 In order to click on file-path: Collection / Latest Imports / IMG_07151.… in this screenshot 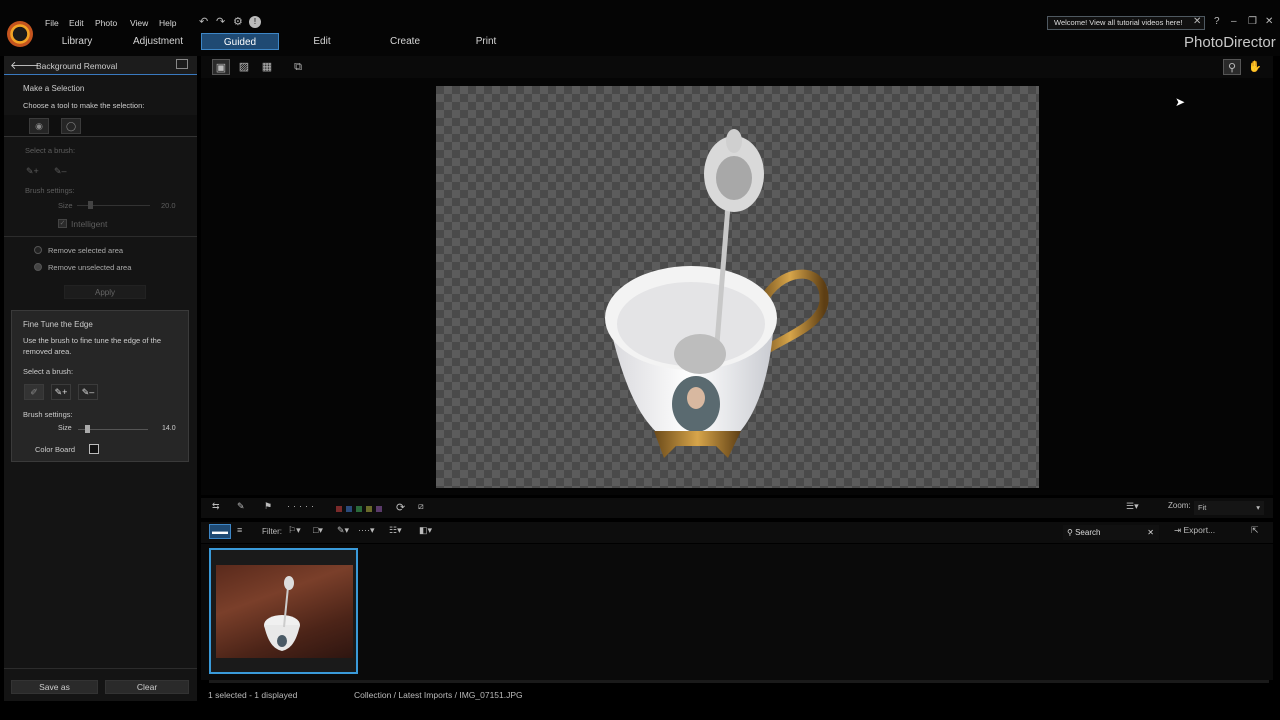, I will do `click(438, 695)`.